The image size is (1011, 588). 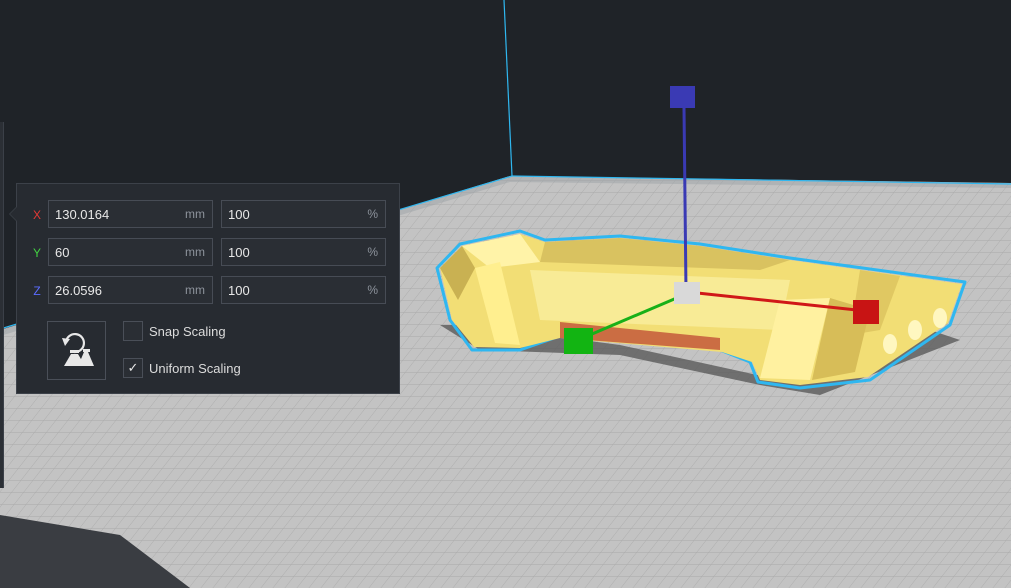 I want to click on y-size-input: 60 mm, so click(x=130, y=252).